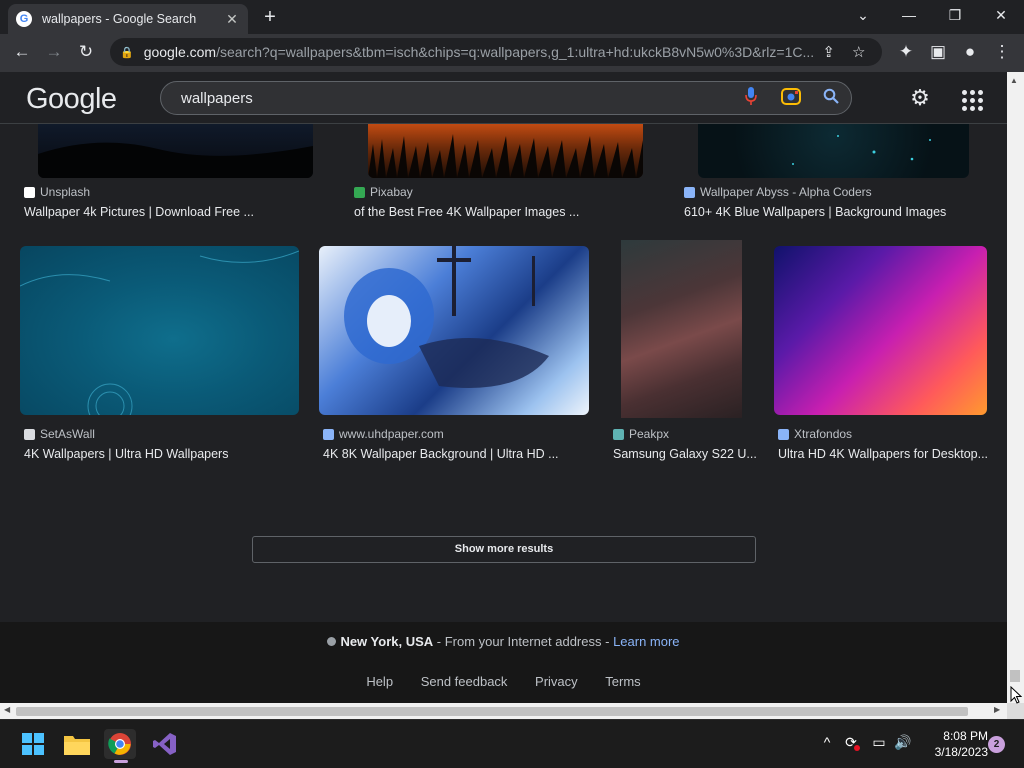 Image resolution: width=1024 pixels, height=768 pixels. I want to click on xtrafondos-favicon-icon, so click(783, 434).